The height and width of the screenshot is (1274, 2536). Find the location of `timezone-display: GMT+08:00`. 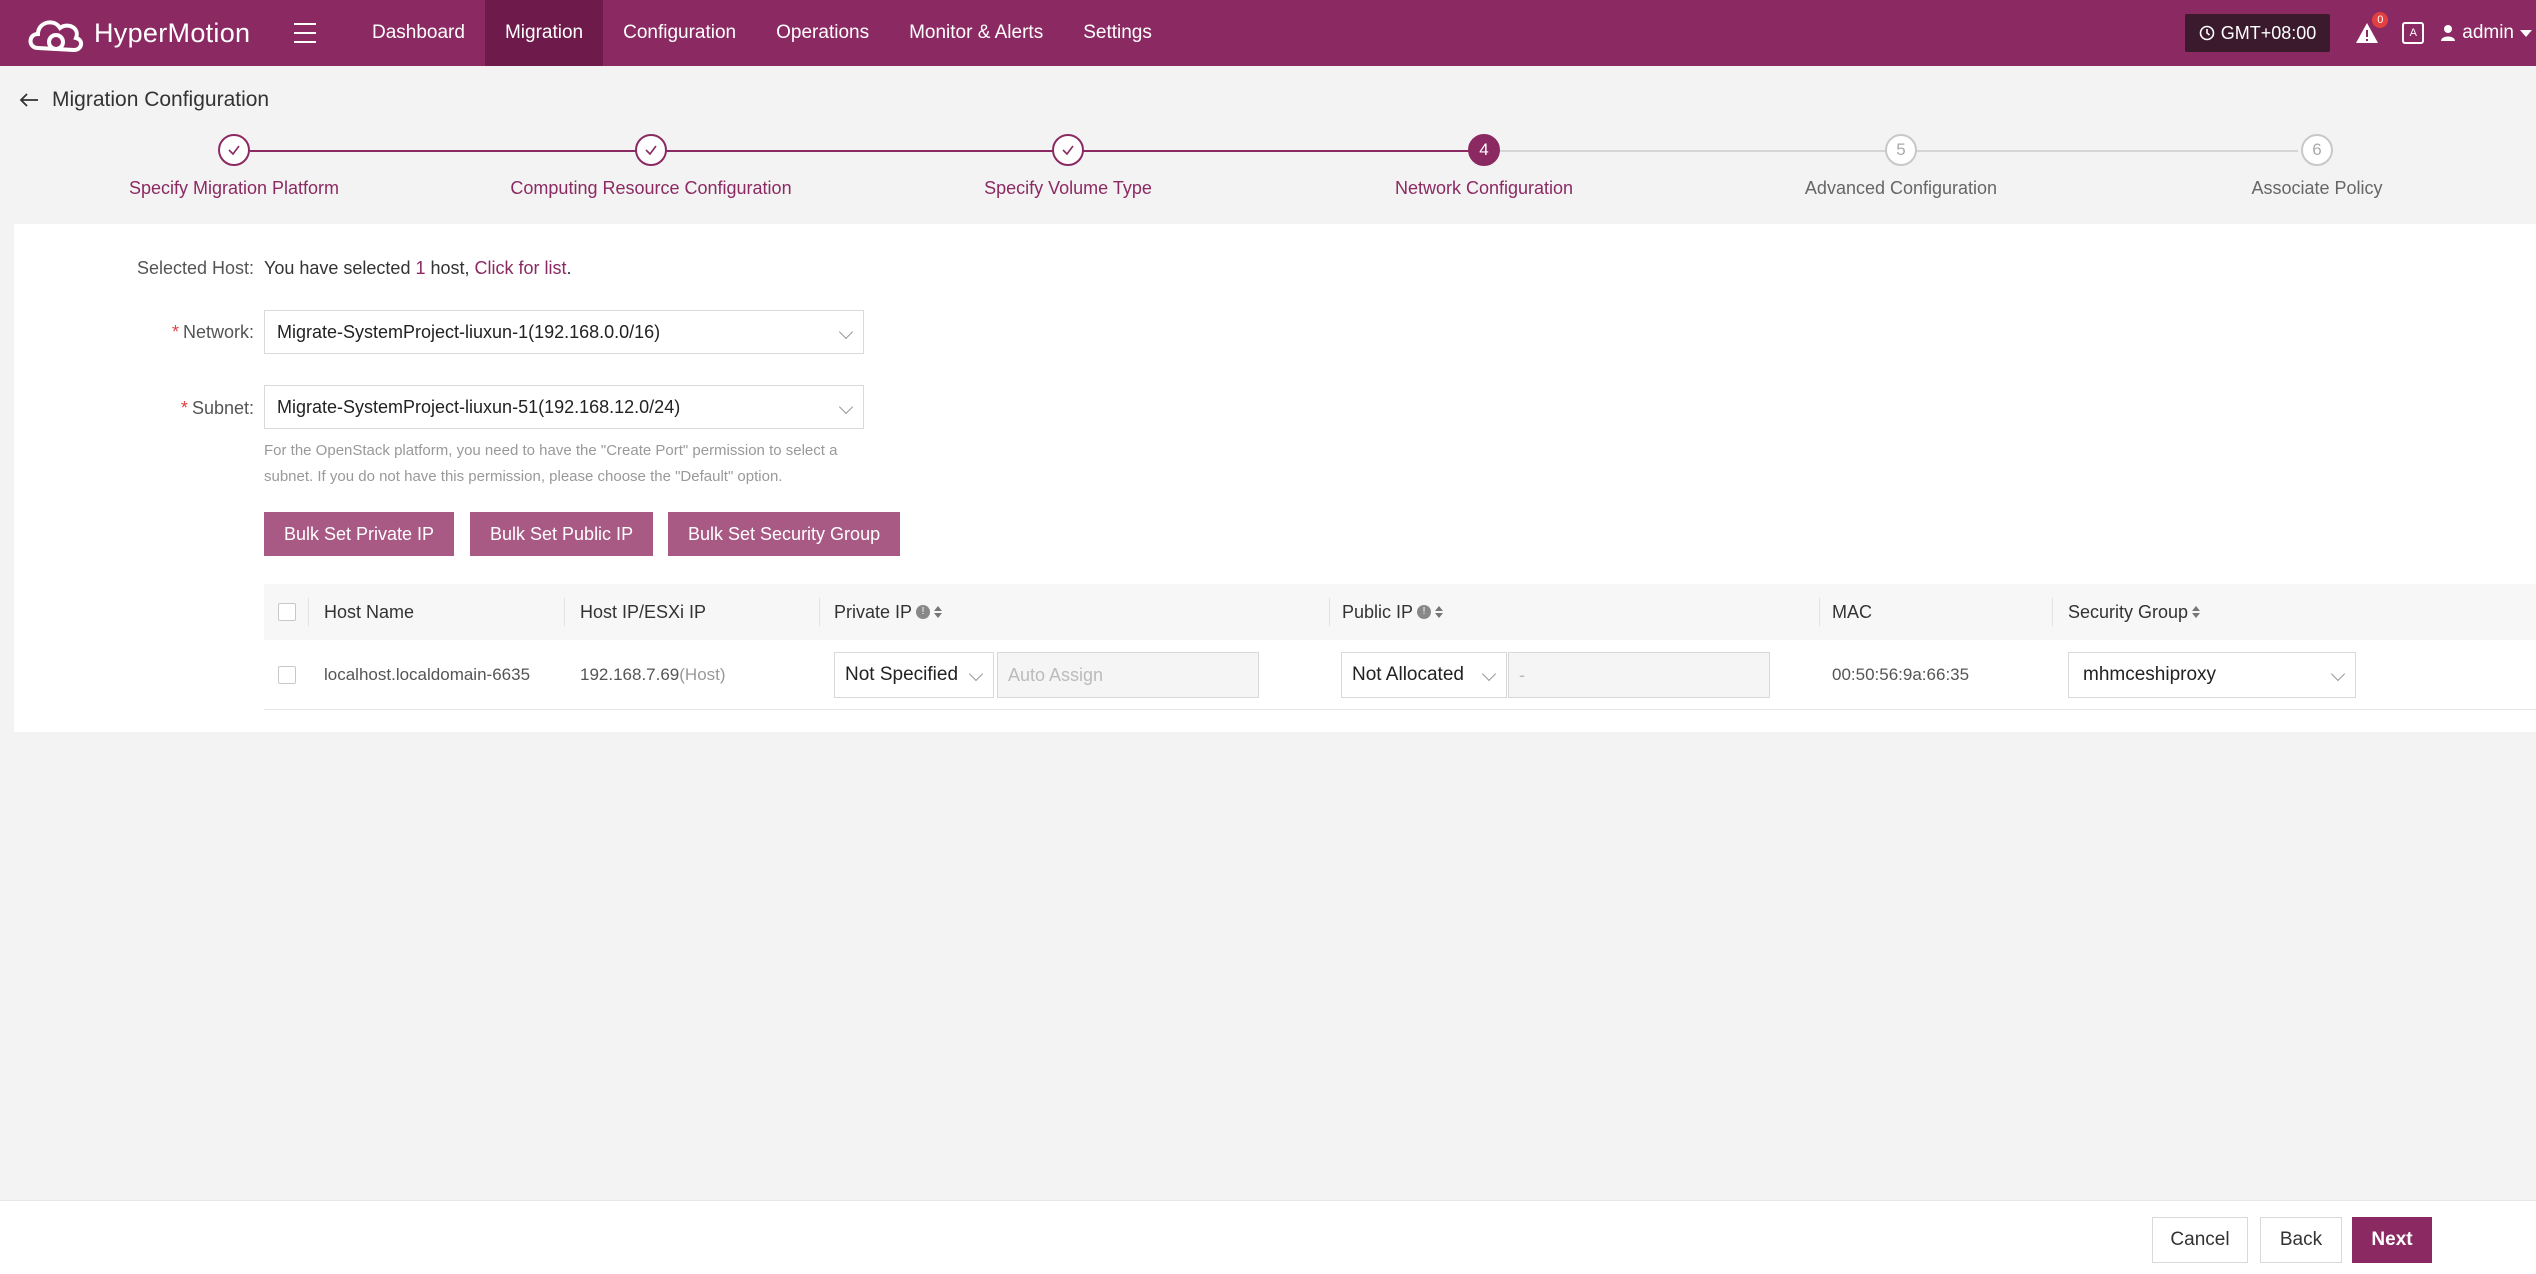

timezone-display: GMT+08:00 is located at coordinates (2257, 33).